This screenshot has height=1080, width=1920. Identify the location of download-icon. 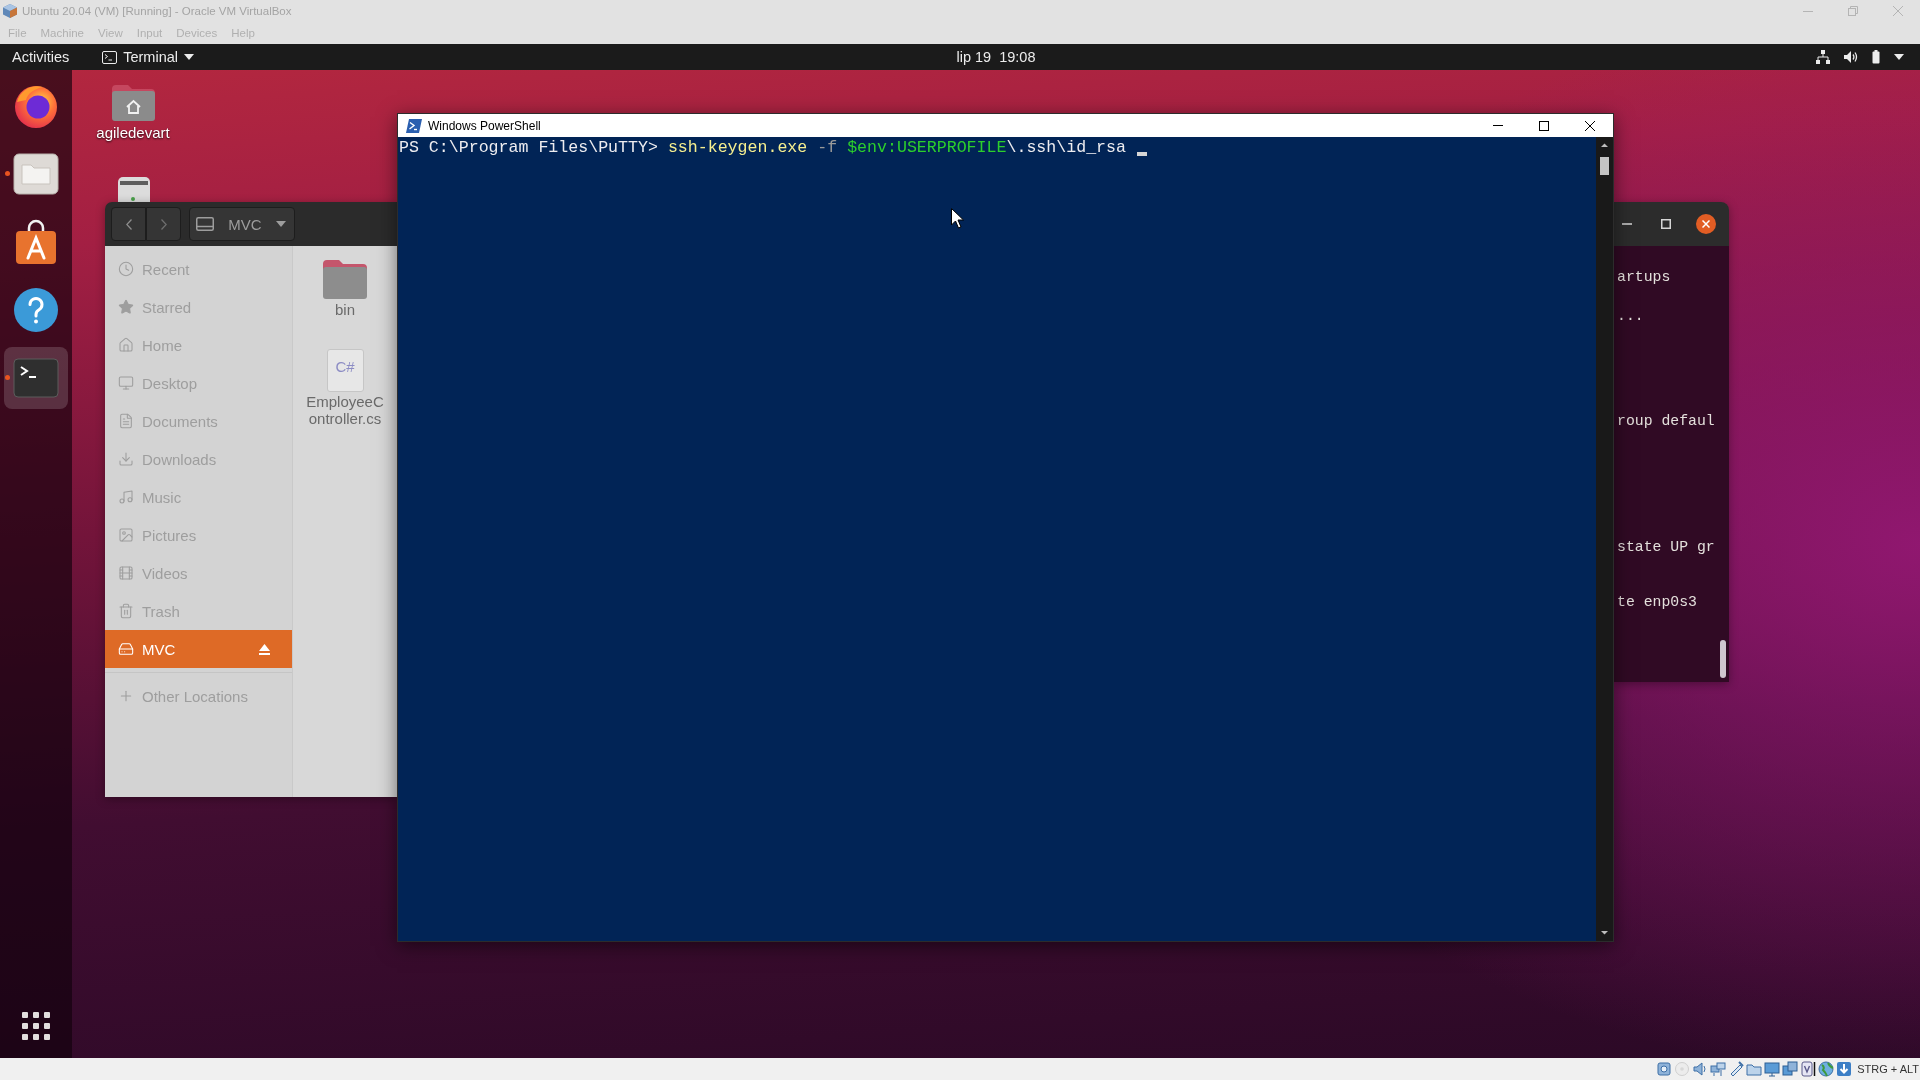
(126, 459).